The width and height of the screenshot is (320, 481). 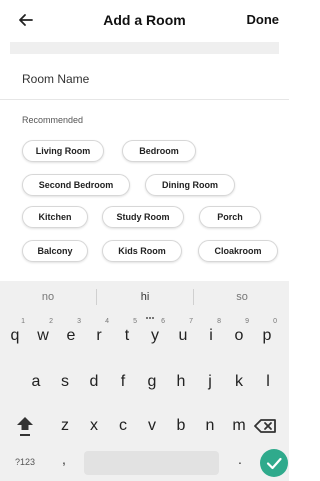 What do you see at coordinates (268, 382) in the screenshot?
I see `key-l: l` at bounding box center [268, 382].